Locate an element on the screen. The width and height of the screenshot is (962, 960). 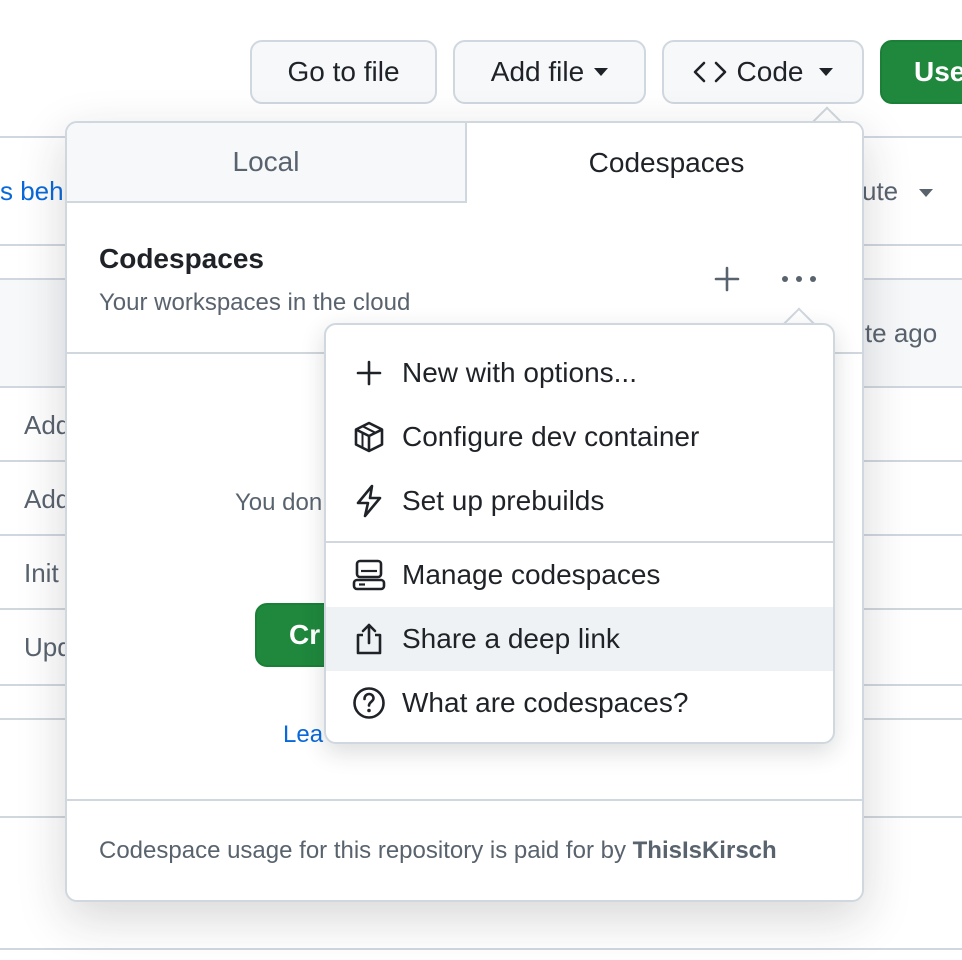
contribute-dropdown: ute is located at coordinates (897, 191).